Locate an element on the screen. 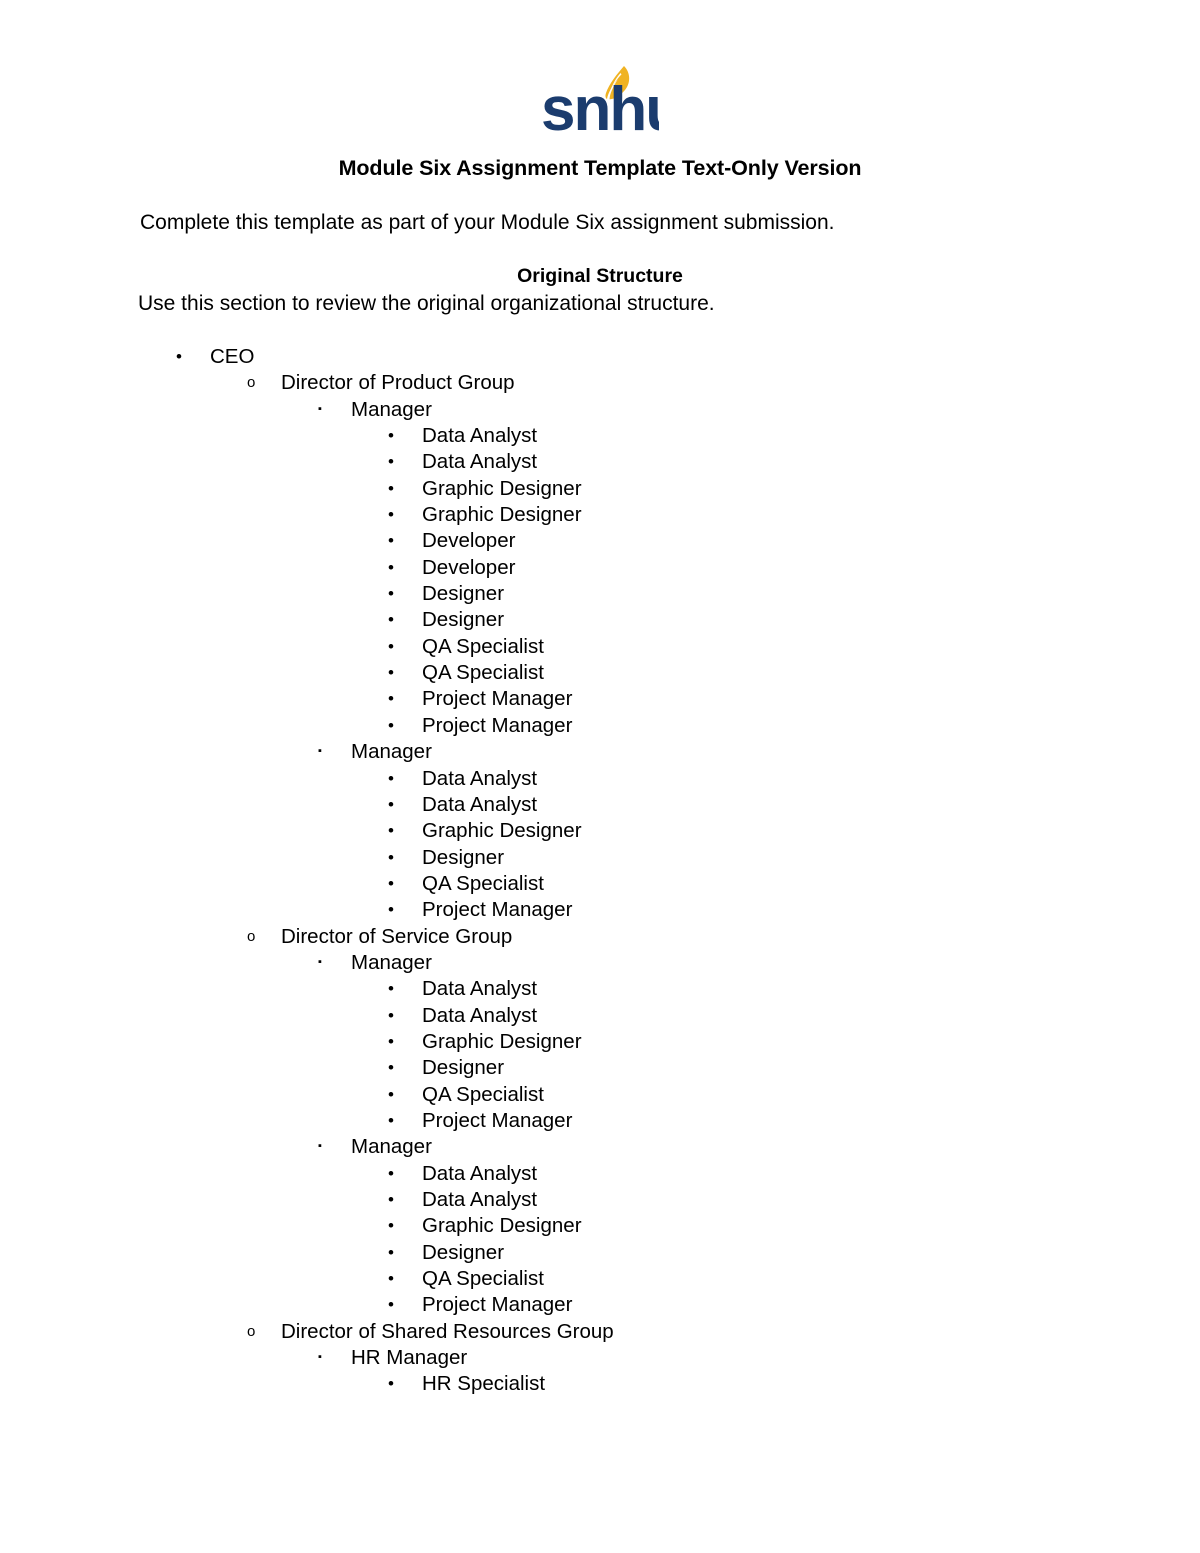 The height and width of the screenshot is (1553, 1200). snhu-logo-icon: snhu is located at coordinates (600, 100).